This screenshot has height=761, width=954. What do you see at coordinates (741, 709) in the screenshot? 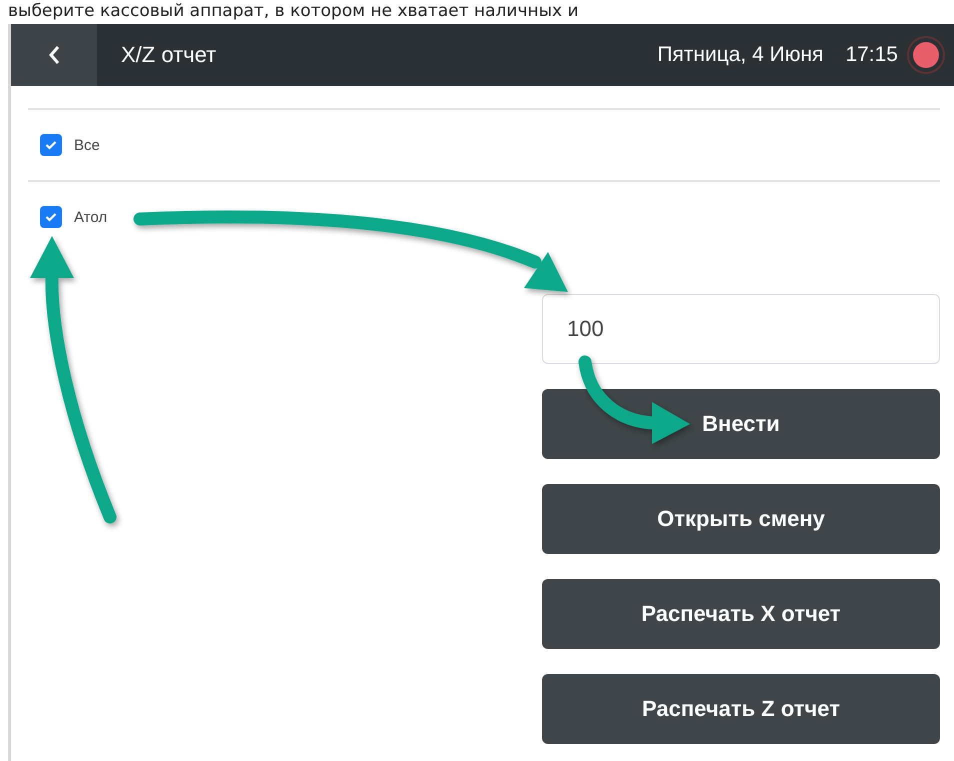
I see `action-button: Распечать Z отчет` at bounding box center [741, 709].